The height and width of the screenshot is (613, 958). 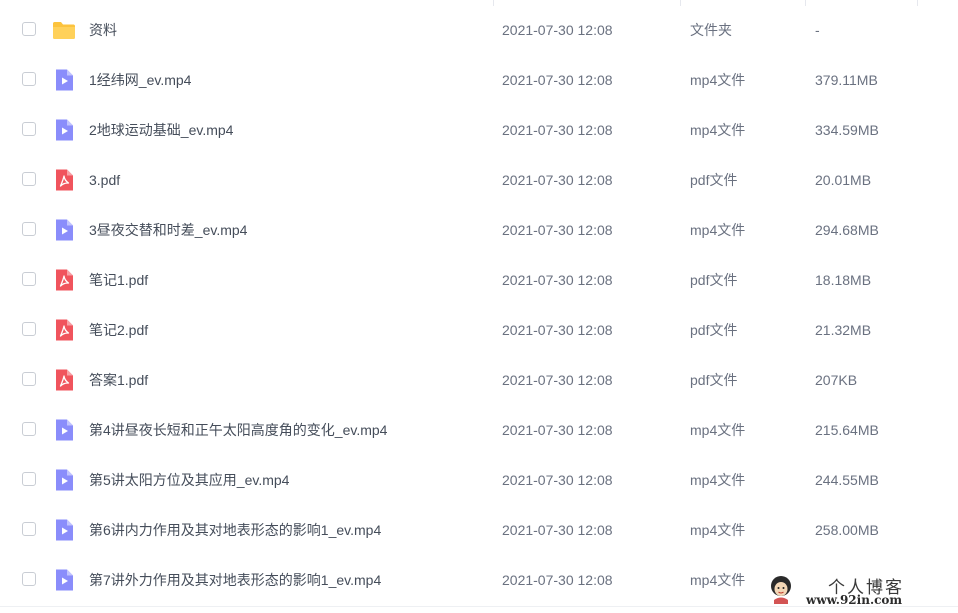 I want to click on watermark-avatar-icon, so click(x=781, y=590).